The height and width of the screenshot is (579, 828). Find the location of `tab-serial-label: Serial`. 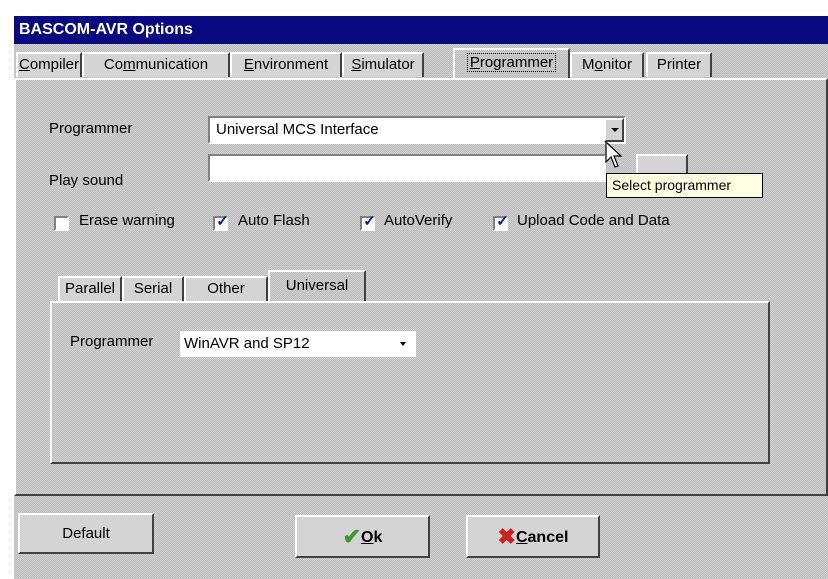

tab-serial-label: Serial is located at coordinates (153, 288).